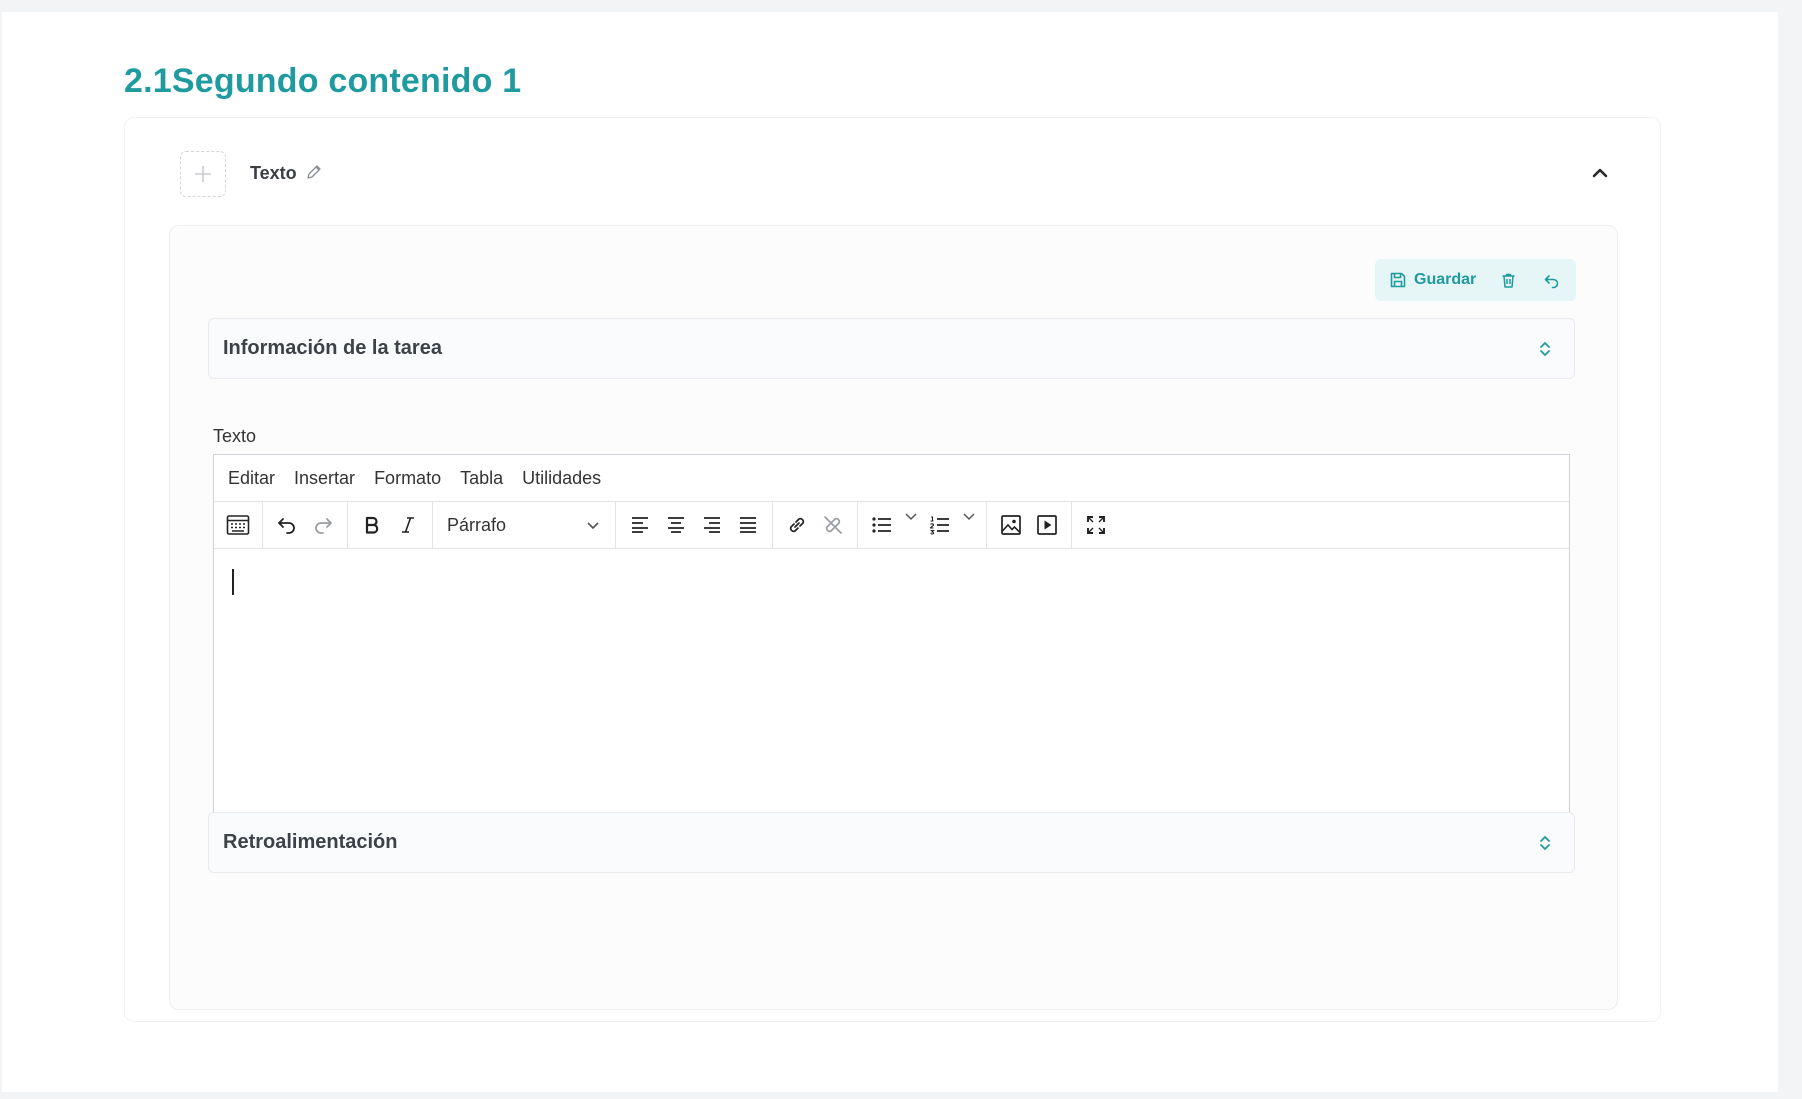 The image size is (1802, 1099). I want to click on bullet-list-icon, so click(882, 525).